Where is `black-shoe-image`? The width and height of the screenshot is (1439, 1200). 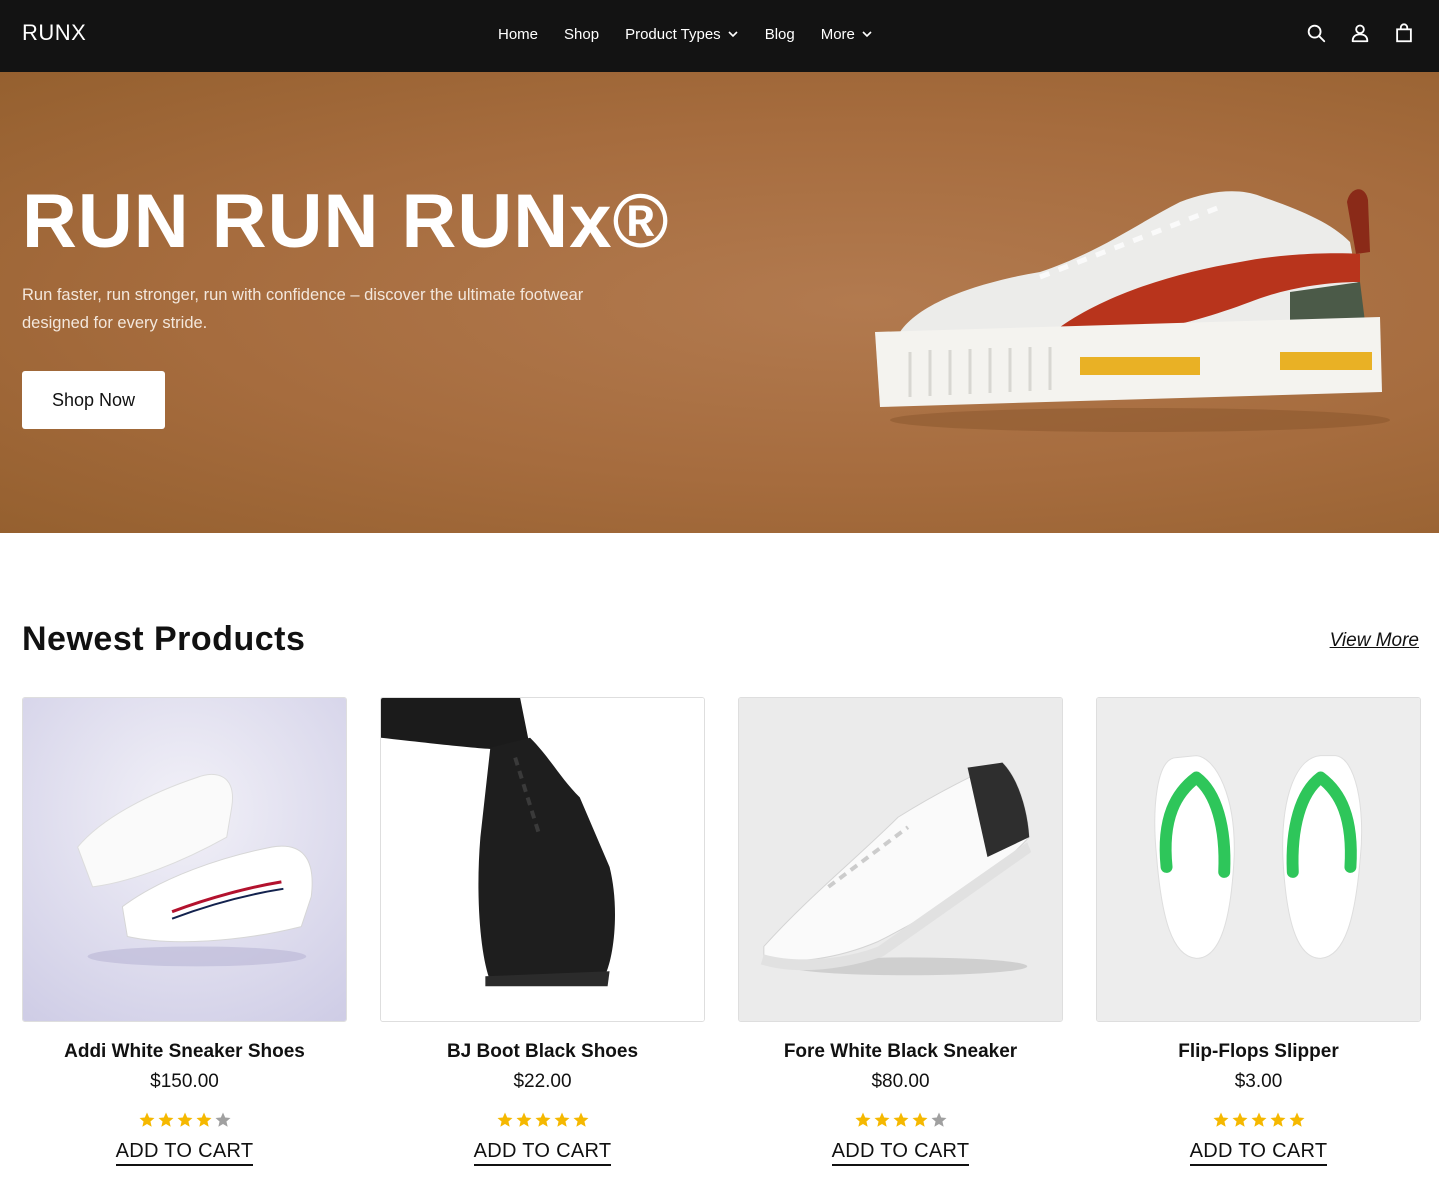
black-shoe-image is located at coordinates (542, 859).